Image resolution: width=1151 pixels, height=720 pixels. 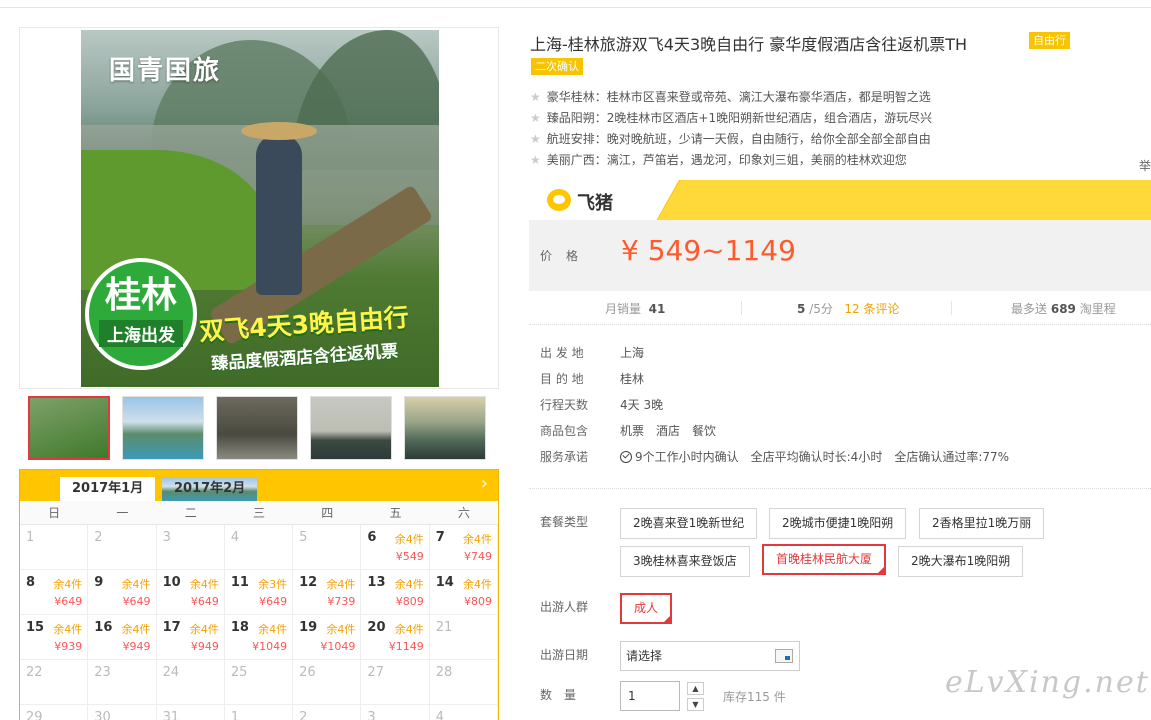 I want to click on calendar-day: 18 余4件 ¥1049, so click(x=259, y=637).